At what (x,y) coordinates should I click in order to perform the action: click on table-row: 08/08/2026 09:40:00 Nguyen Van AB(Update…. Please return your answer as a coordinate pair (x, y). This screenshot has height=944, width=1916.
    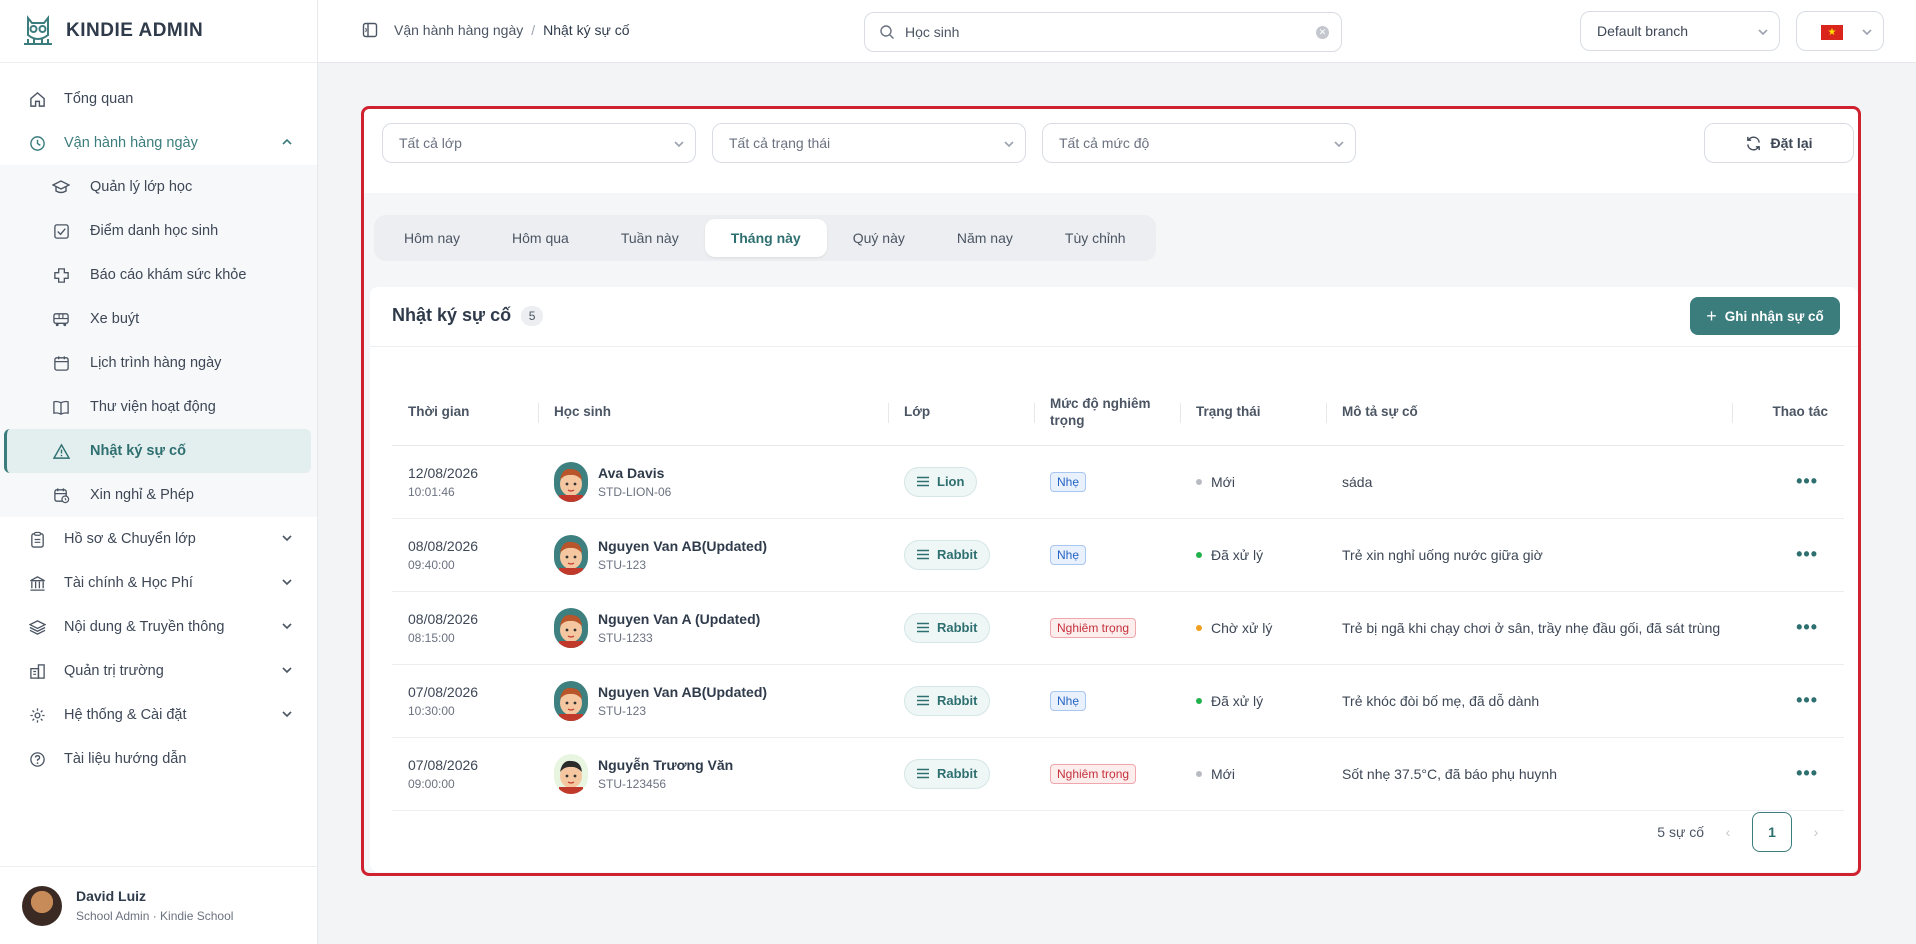
    Looking at the image, I should click on (1118, 555).